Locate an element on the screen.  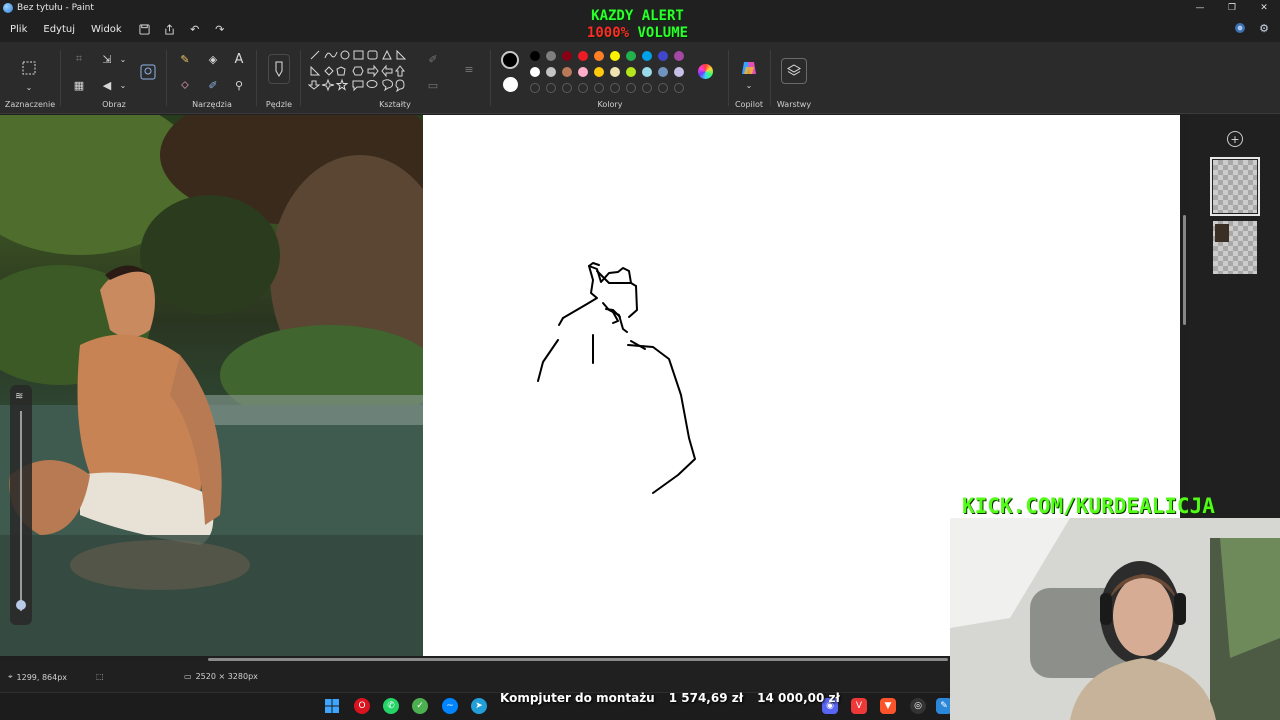
group-label-layers: Warstwy is located at coordinates (794, 104).